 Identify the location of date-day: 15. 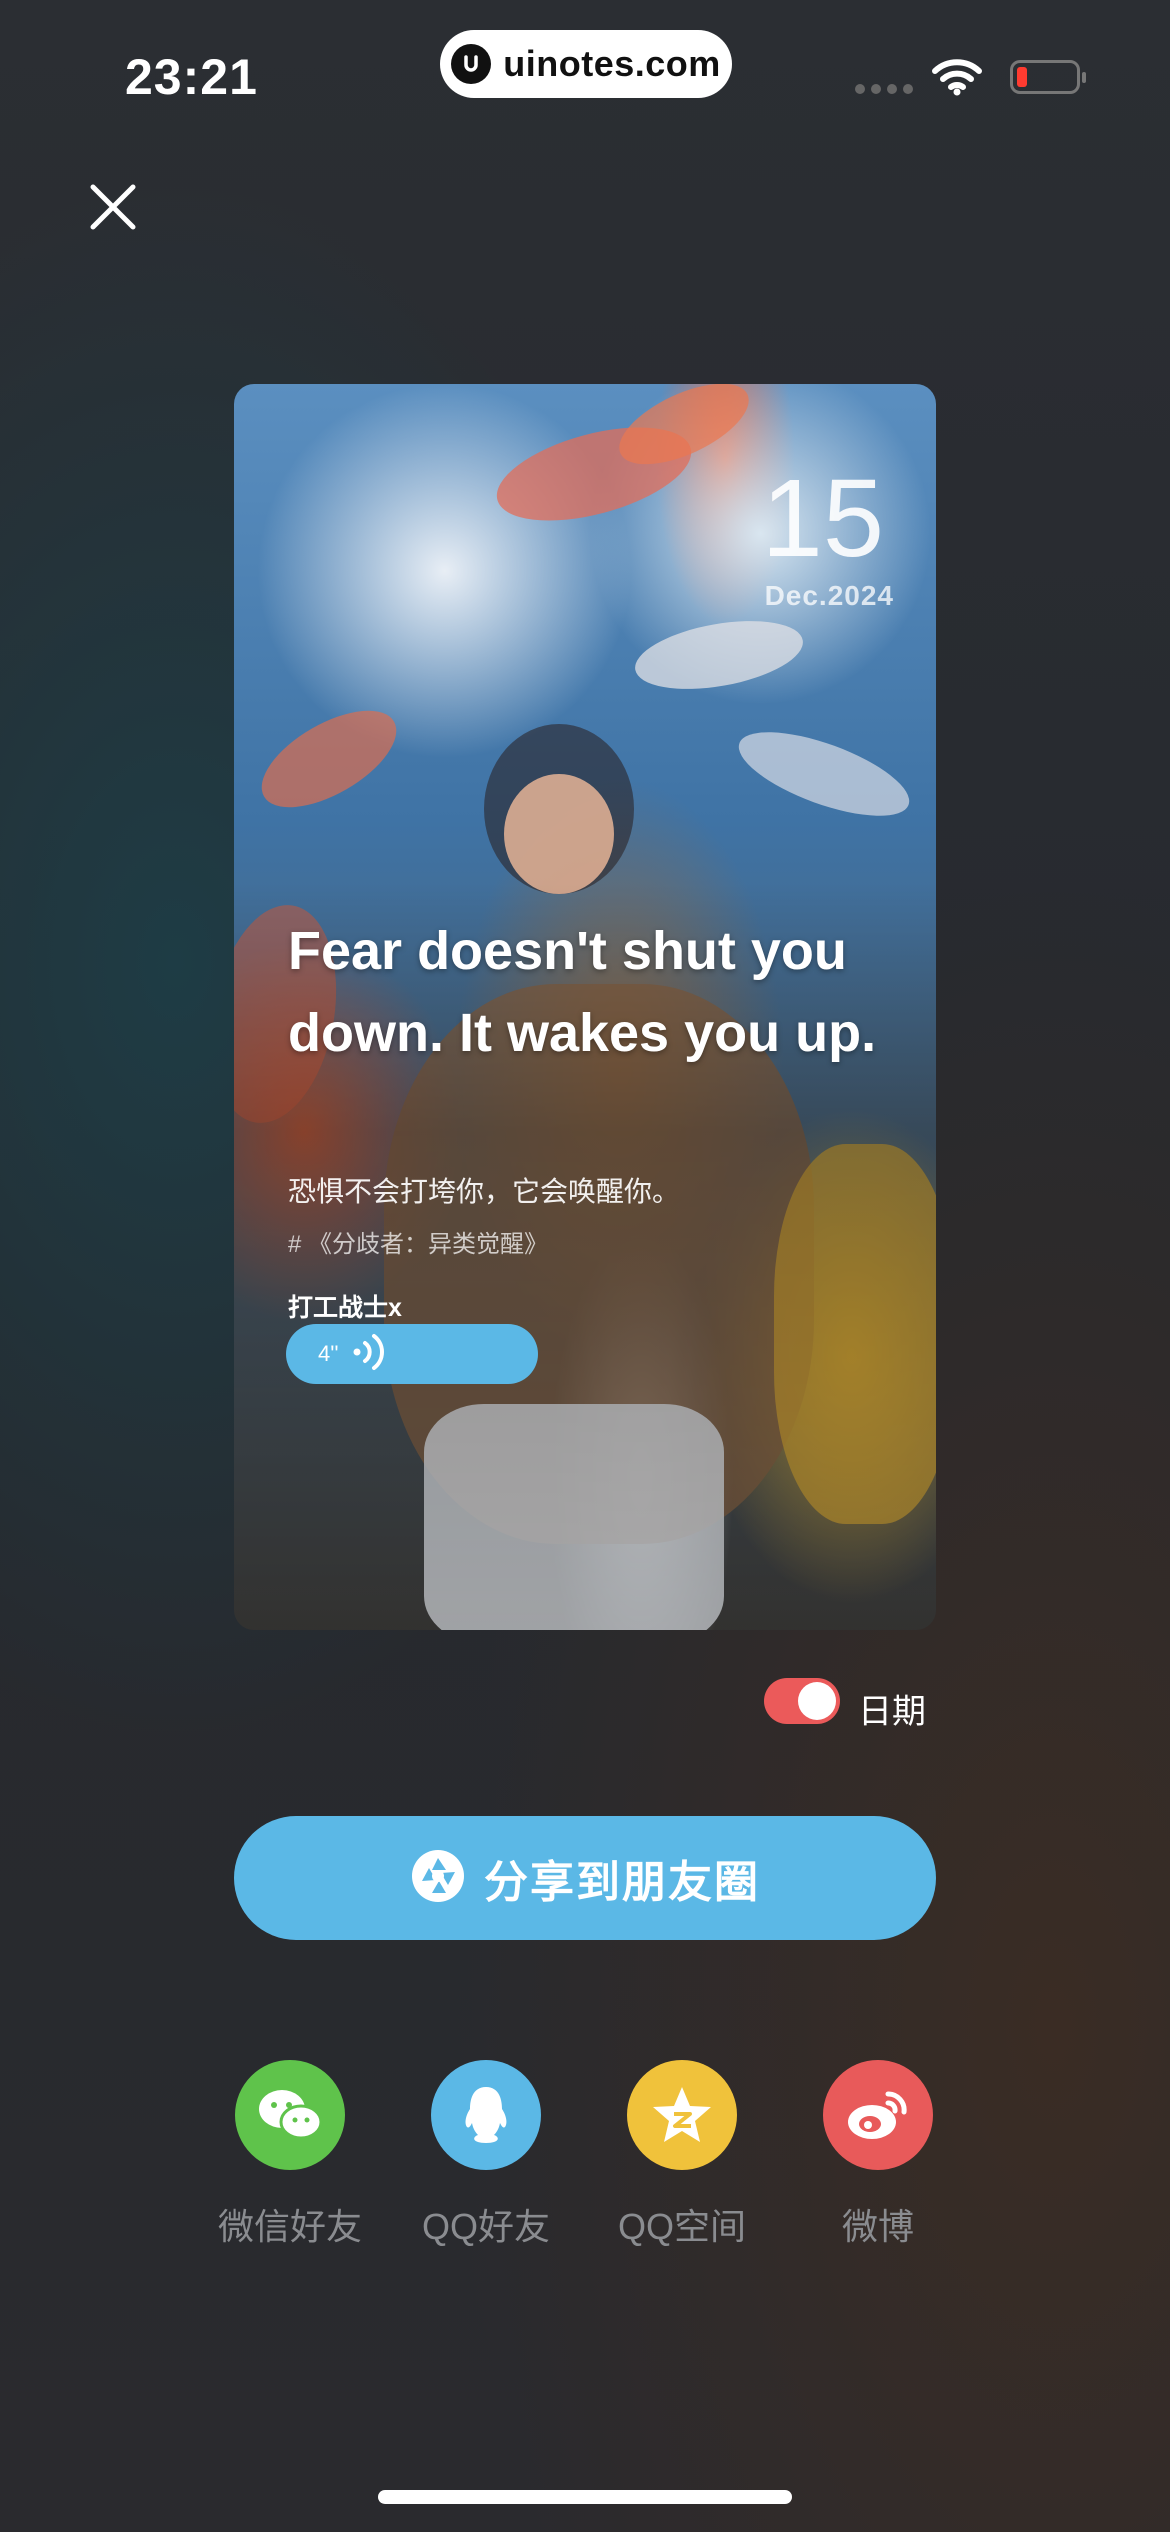
(822, 518).